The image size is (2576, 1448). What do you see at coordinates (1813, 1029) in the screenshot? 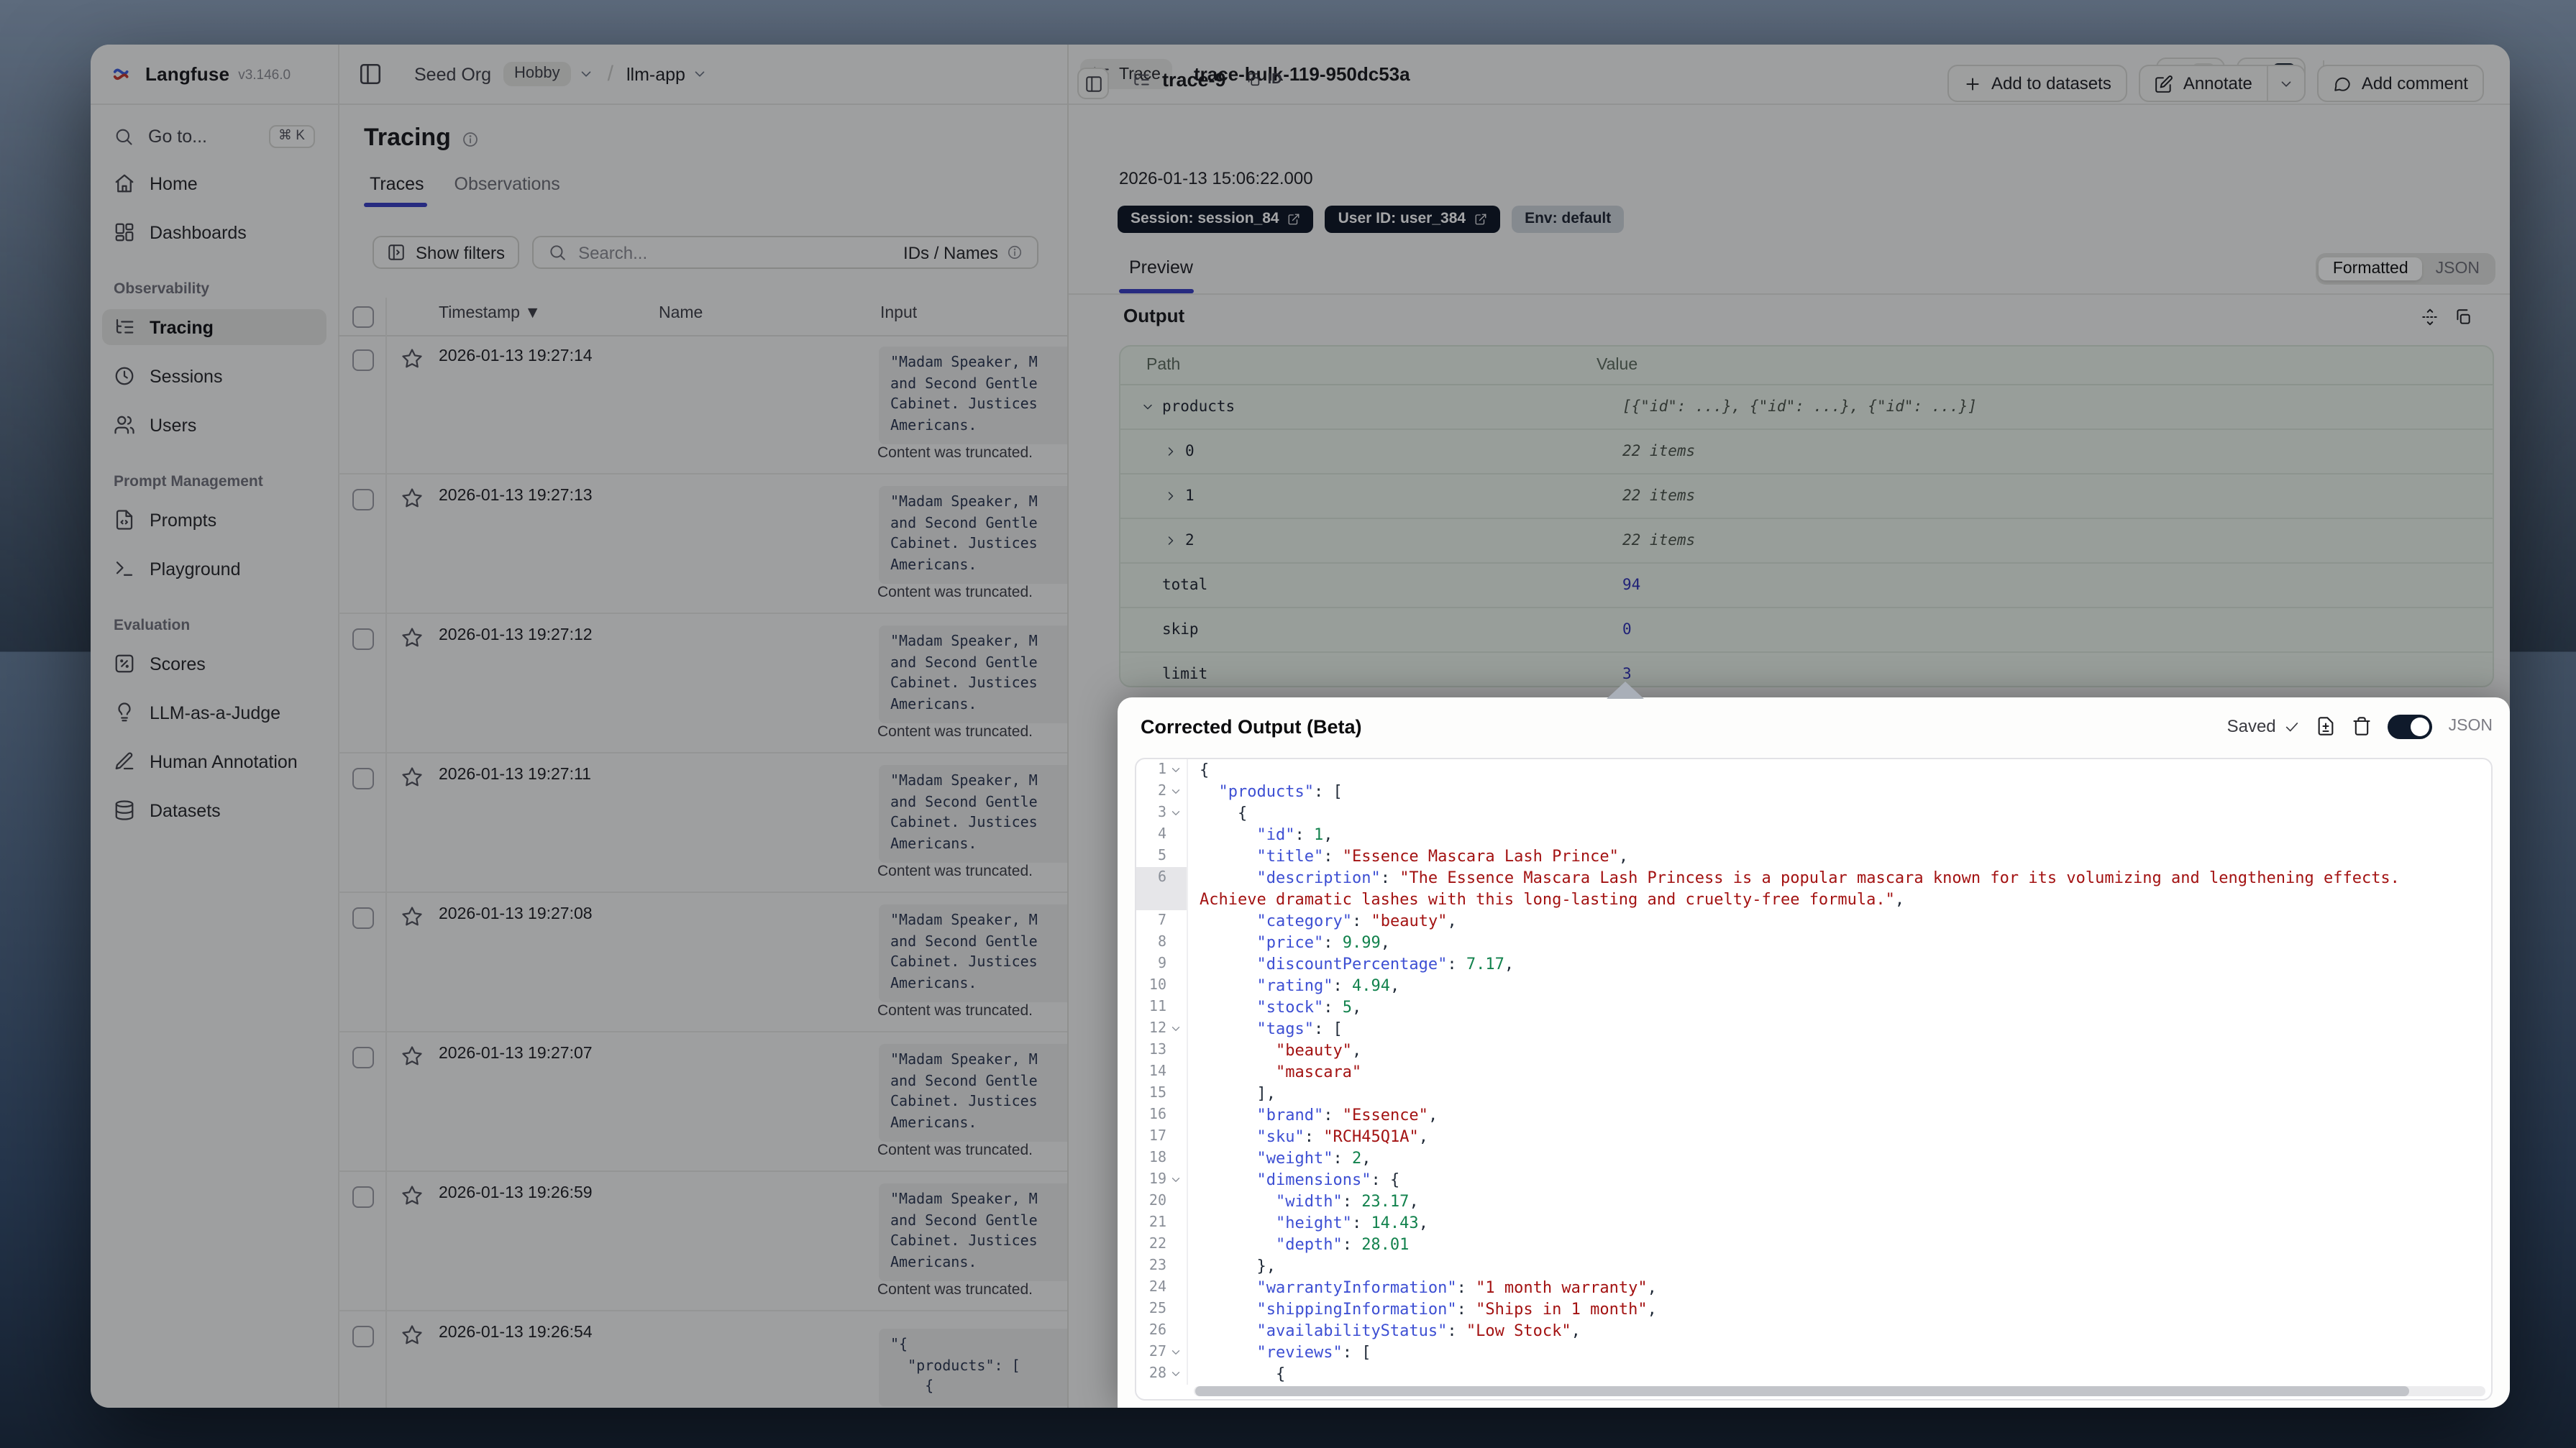
I see `code-line-12: 12 "tags": [` at bounding box center [1813, 1029].